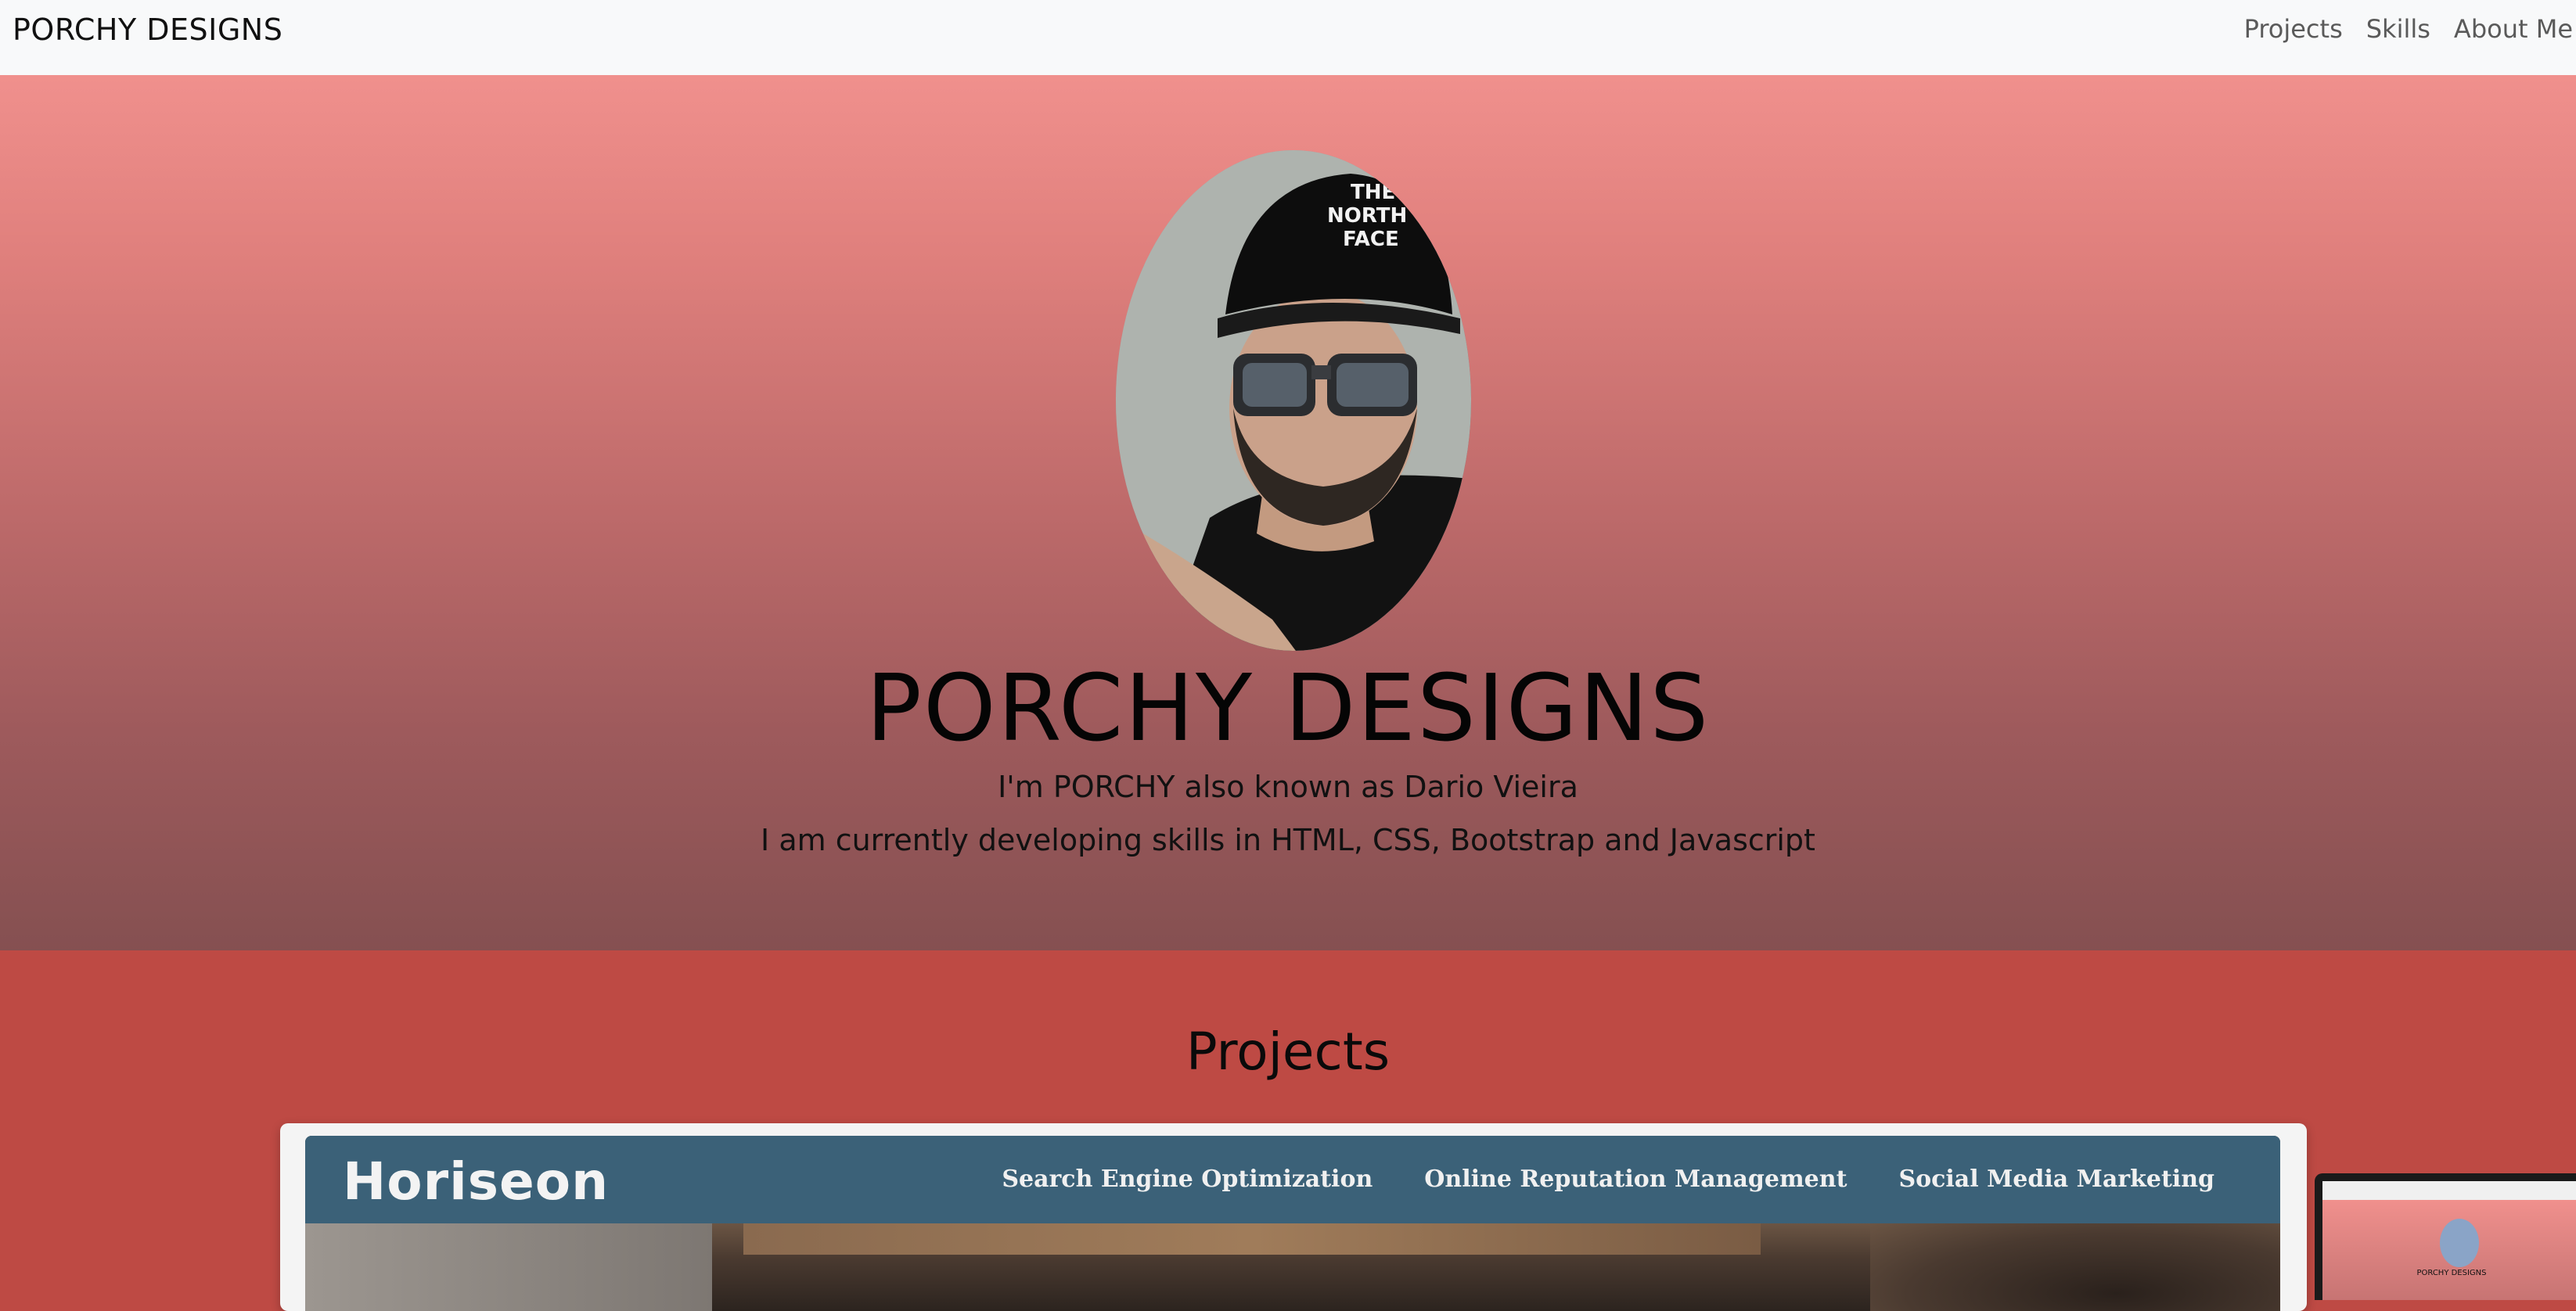  What do you see at coordinates (2056, 1179) in the screenshot?
I see `horiseon-nav-item: Social Media Marketing` at bounding box center [2056, 1179].